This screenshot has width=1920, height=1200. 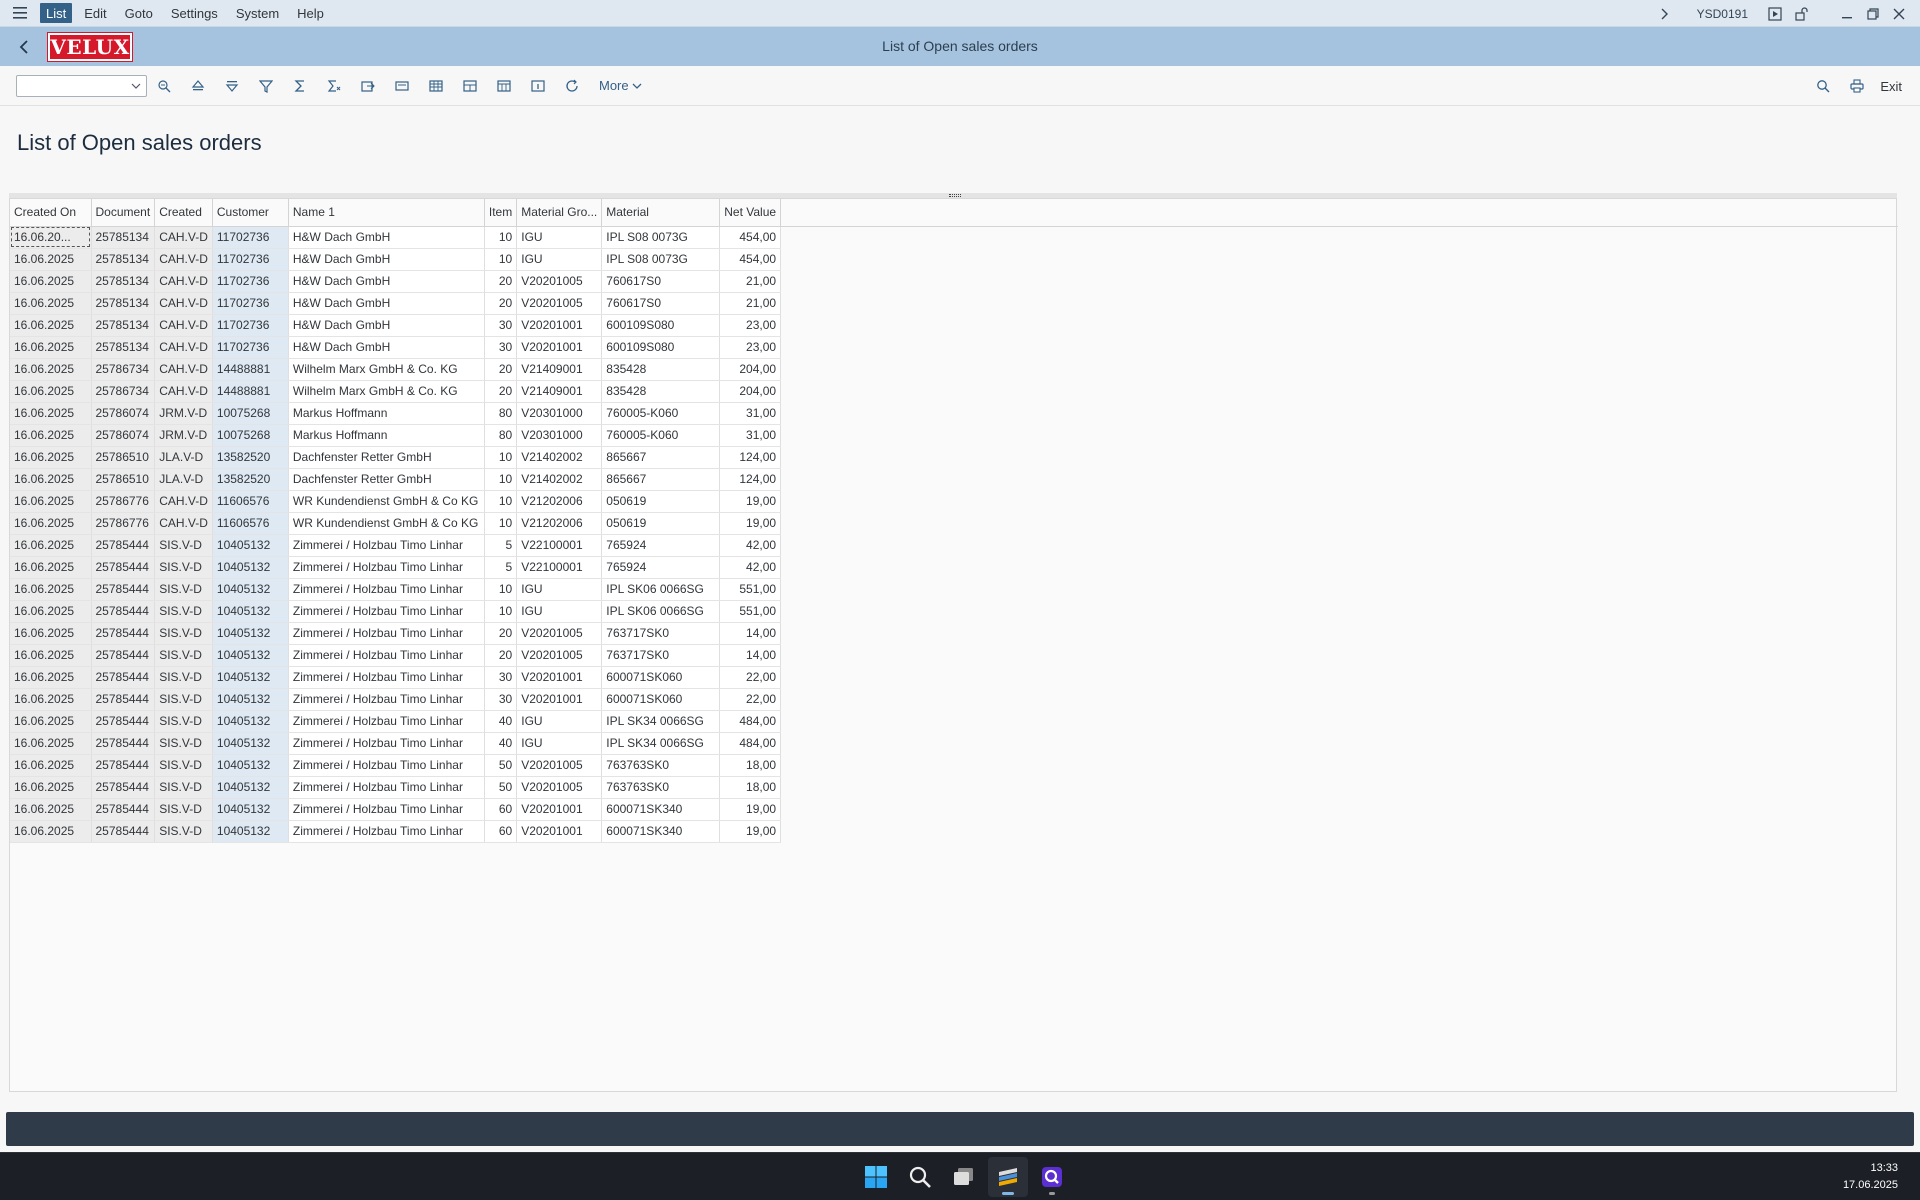 What do you see at coordinates (1873, 13) in the screenshot?
I see `restore-icon` at bounding box center [1873, 13].